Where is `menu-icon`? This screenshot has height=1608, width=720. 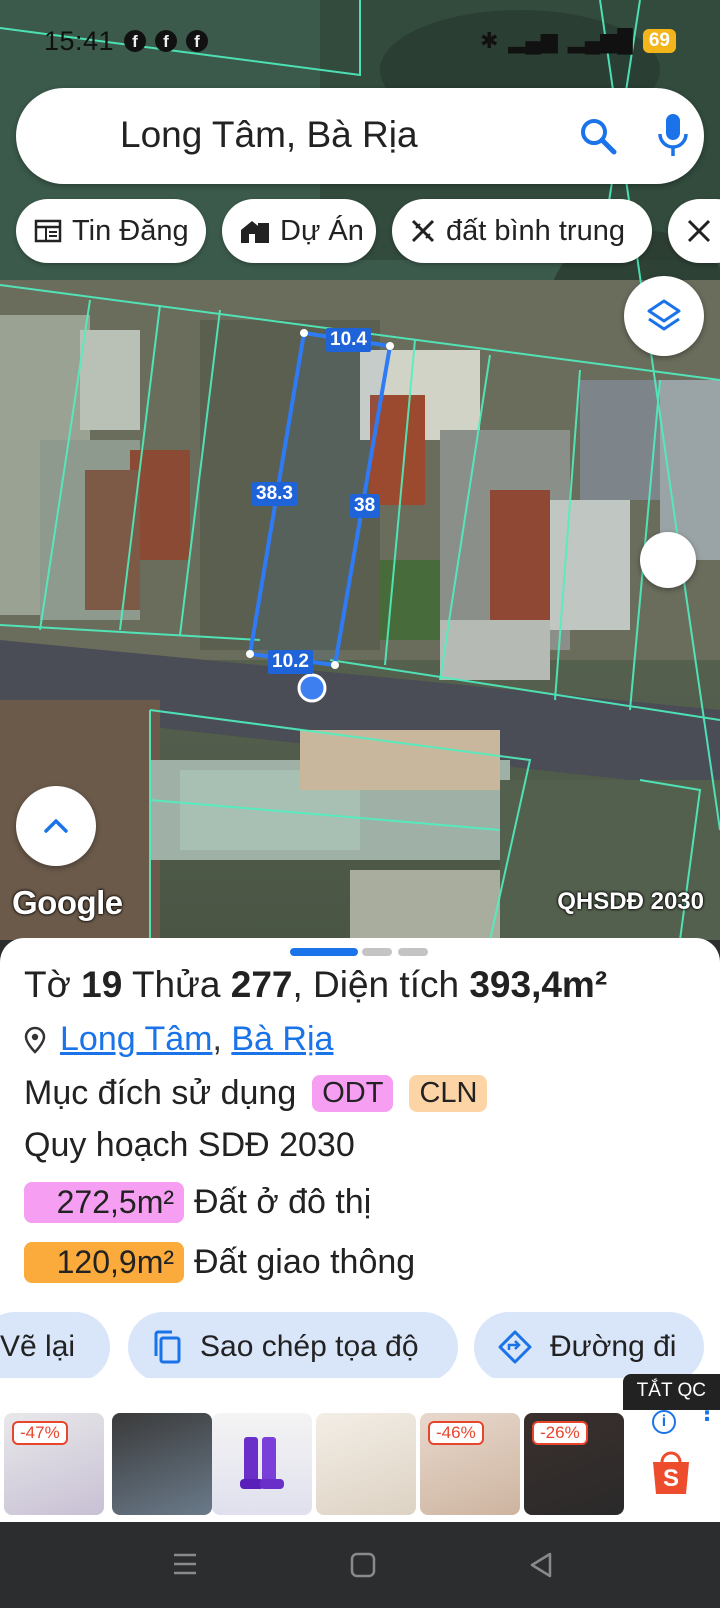 menu-icon is located at coordinates (185, 1564).